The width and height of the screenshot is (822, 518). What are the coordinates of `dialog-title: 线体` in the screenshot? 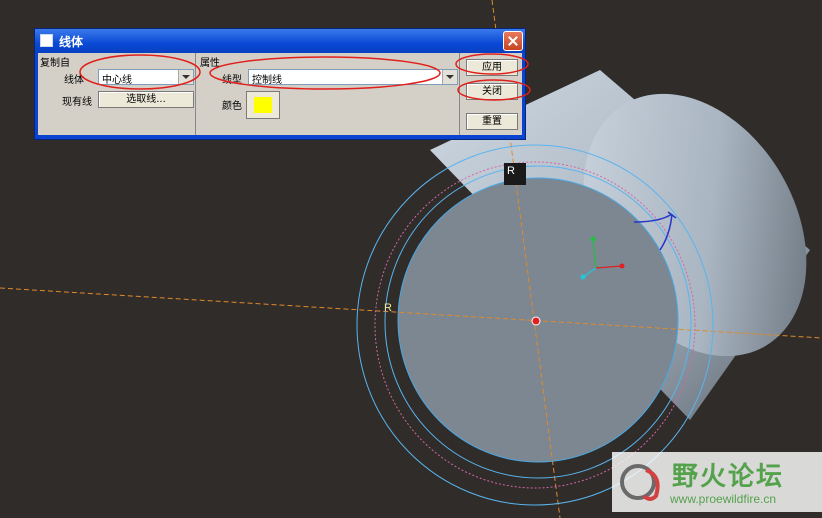 It's located at (71, 42).